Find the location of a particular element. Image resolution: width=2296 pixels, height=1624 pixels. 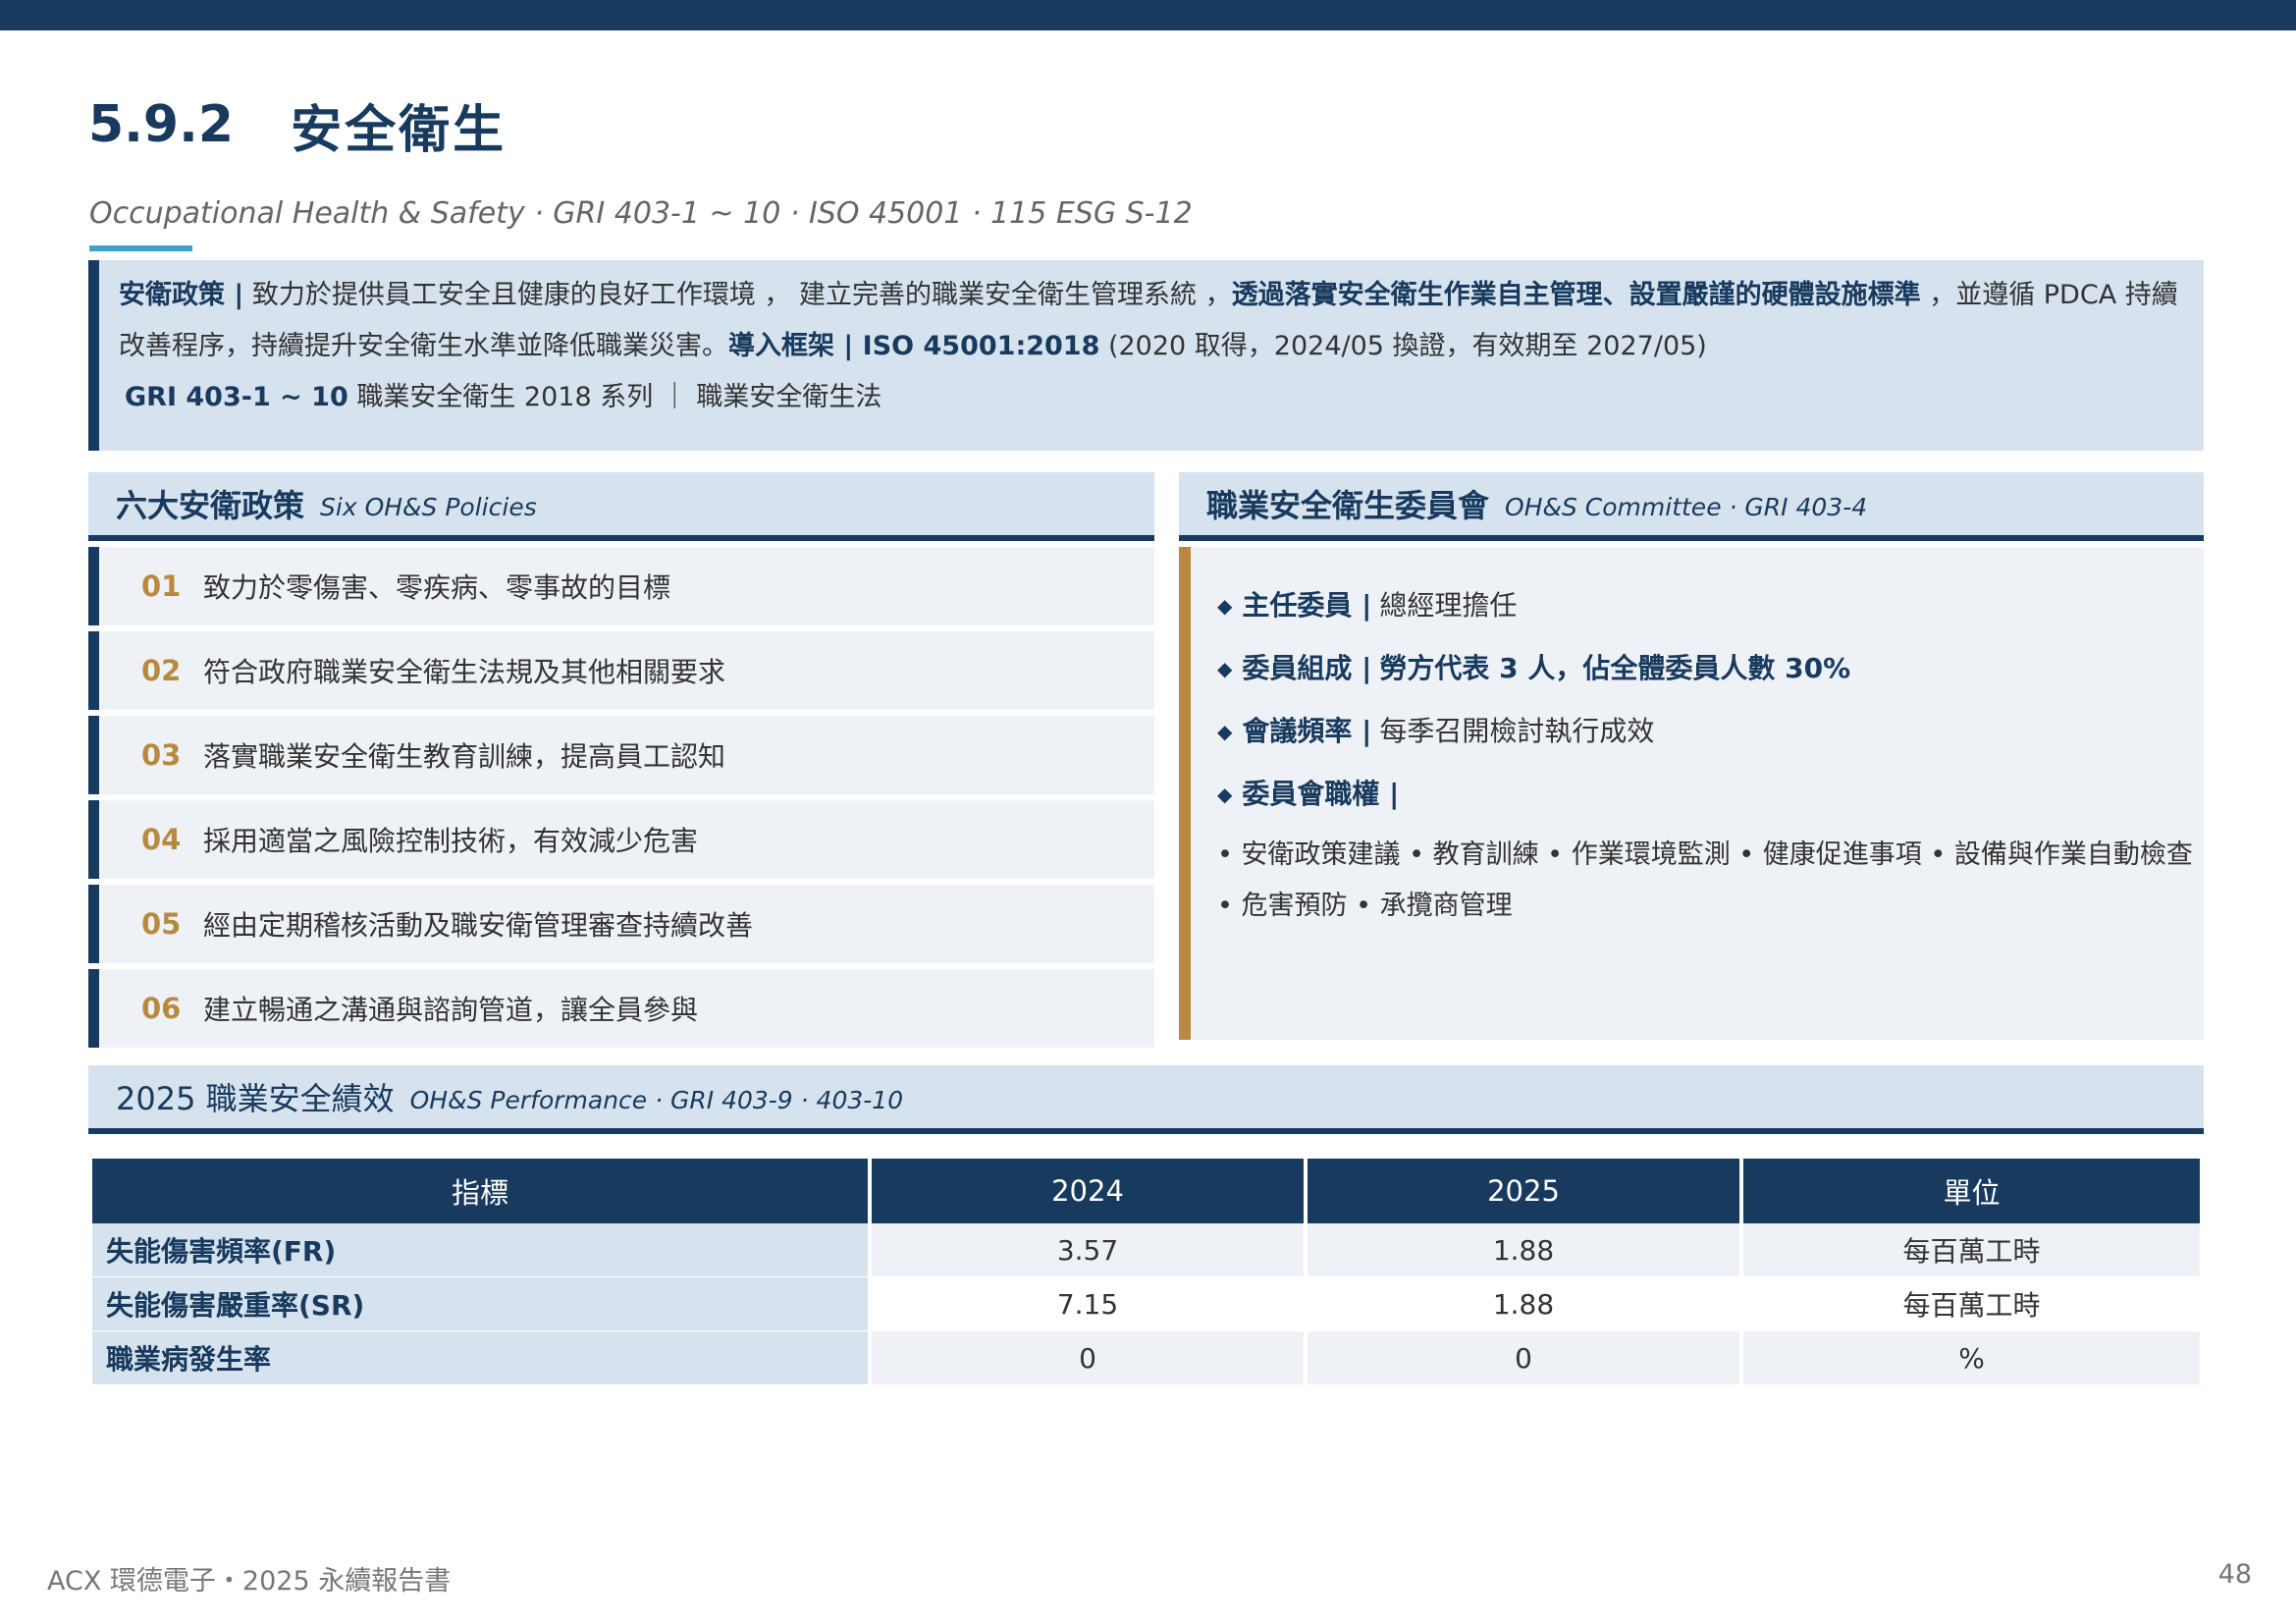

committee-frequency: ◆ 會議頻率 | 每季召開檢討執行成效 is located at coordinates (1710, 731).